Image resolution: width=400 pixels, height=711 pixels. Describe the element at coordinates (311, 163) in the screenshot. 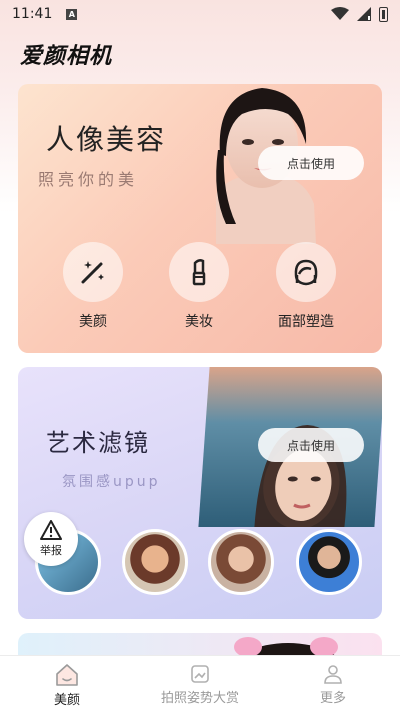

I see `beauty-use-button: 点击使用` at that location.